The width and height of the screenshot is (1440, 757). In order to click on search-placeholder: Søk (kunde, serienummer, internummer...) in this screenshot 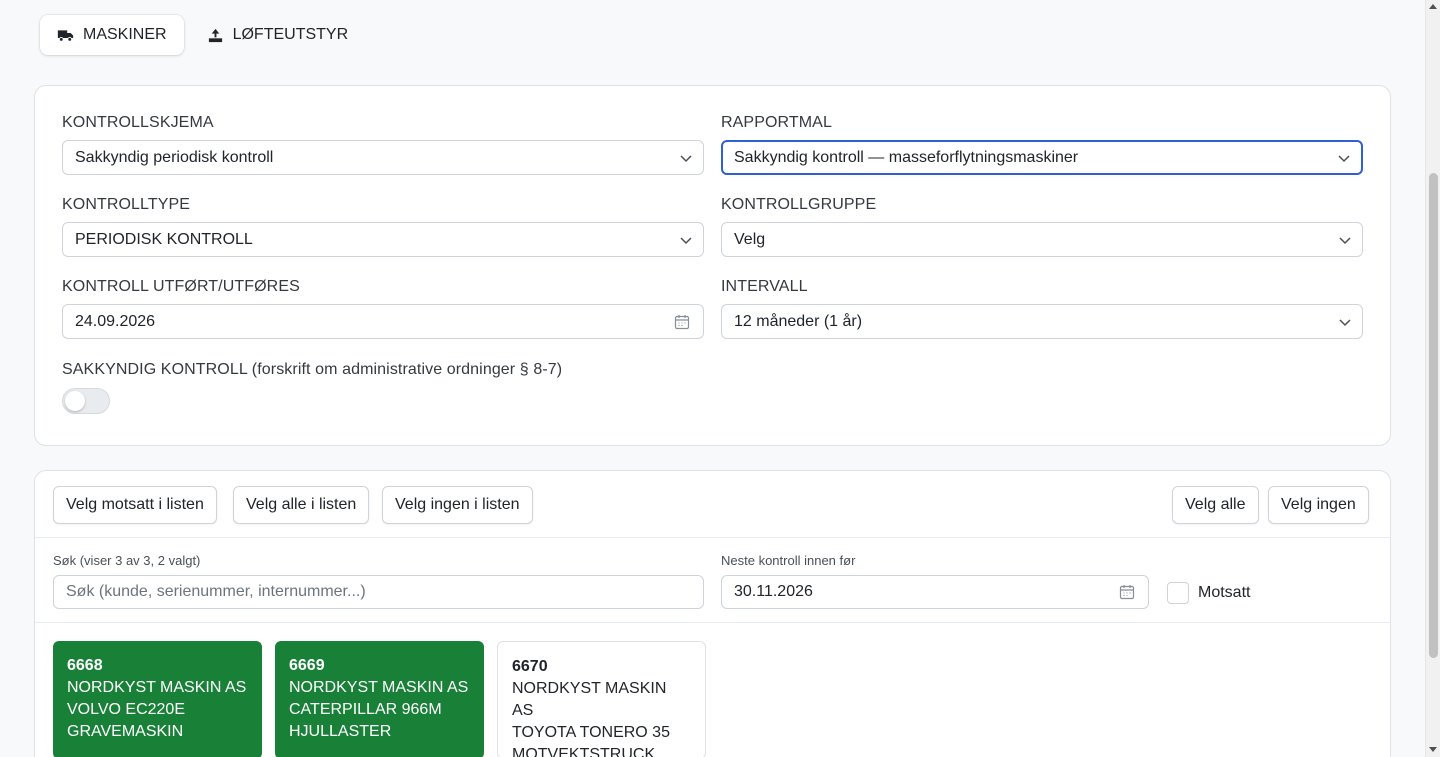, I will do `click(216, 591)`.